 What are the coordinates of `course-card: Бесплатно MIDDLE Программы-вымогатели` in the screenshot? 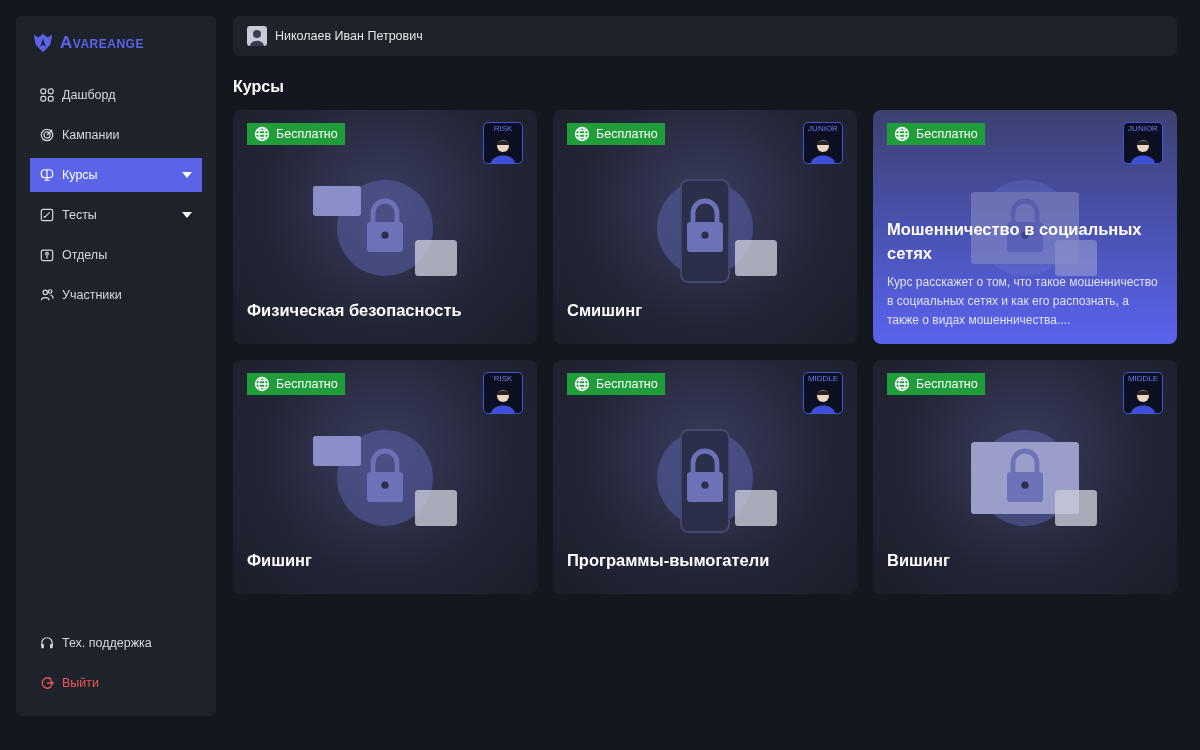 It's located at (705, 477).